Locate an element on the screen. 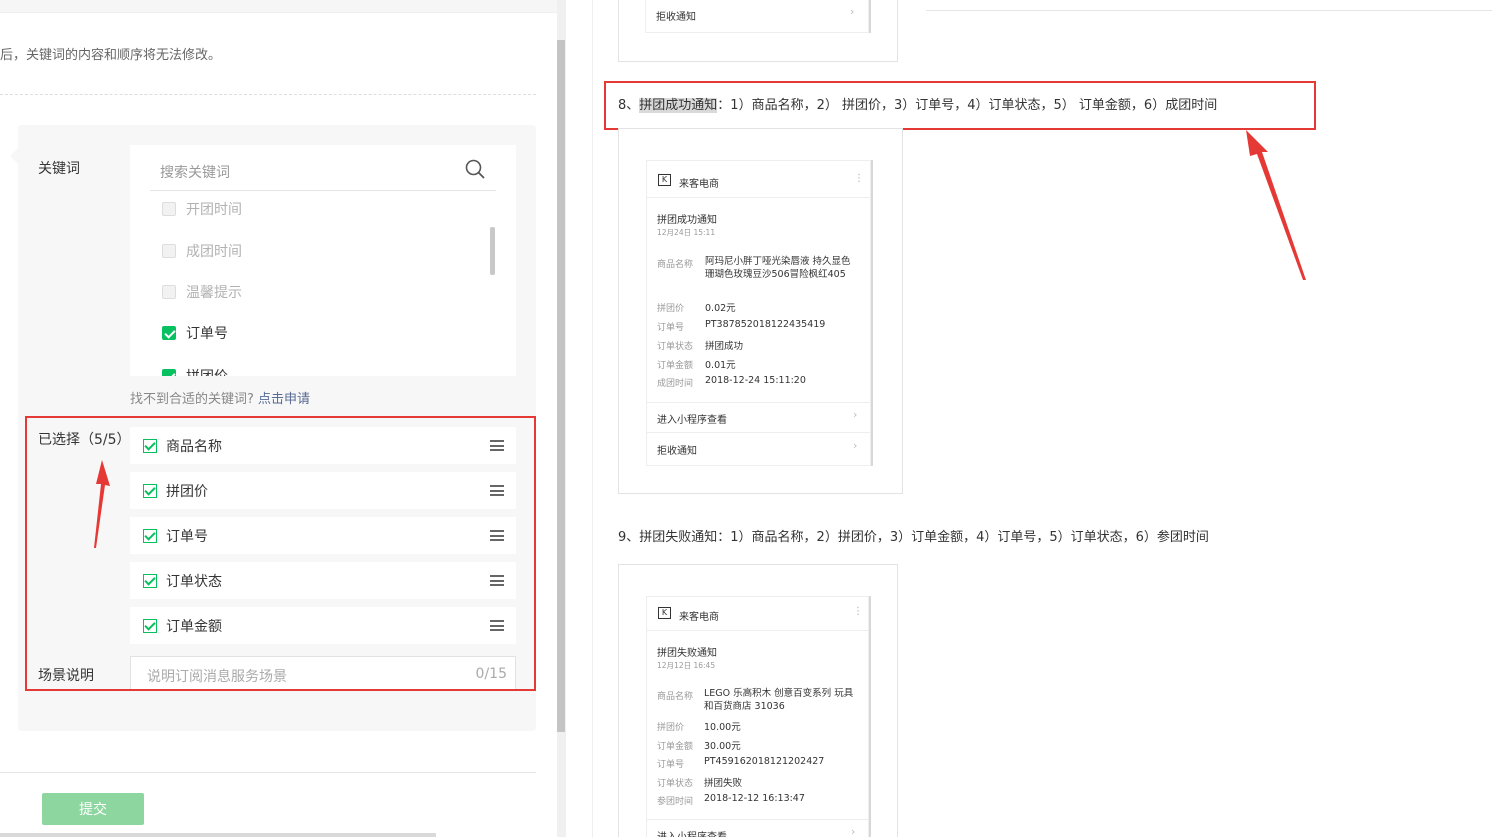  screenshot-card: 拒收通知 › is located at coordinates (758, 31).